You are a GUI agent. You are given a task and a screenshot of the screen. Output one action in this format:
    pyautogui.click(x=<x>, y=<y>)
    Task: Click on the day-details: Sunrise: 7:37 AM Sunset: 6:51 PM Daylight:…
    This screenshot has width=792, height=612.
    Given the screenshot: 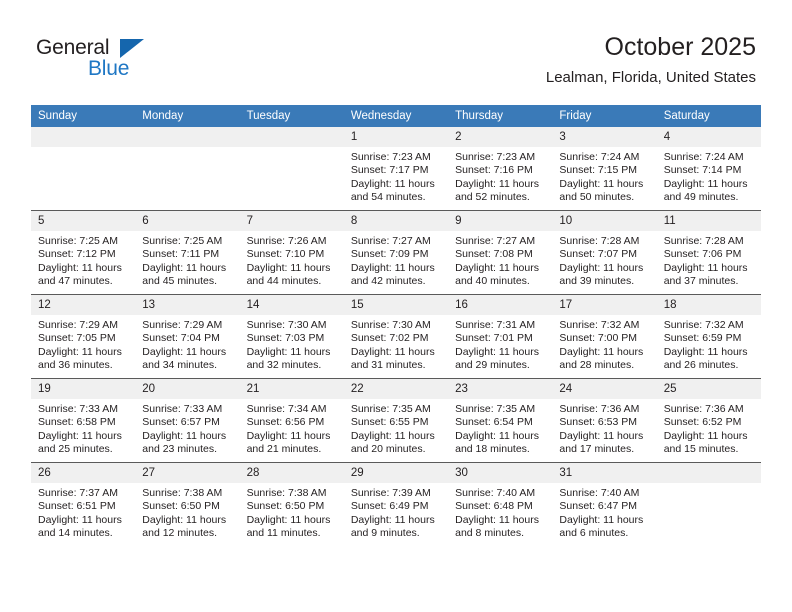 What is the action you would take?
    pyautogui.click(x=83, y=512)
    